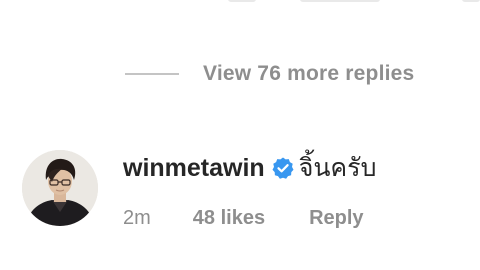 This screenshot has height=270, width=480. What do you see at coordinates (337, 167) in the screenshot?
I see `comment-text: จิ้นครับ` at bounding box center [337, 167].